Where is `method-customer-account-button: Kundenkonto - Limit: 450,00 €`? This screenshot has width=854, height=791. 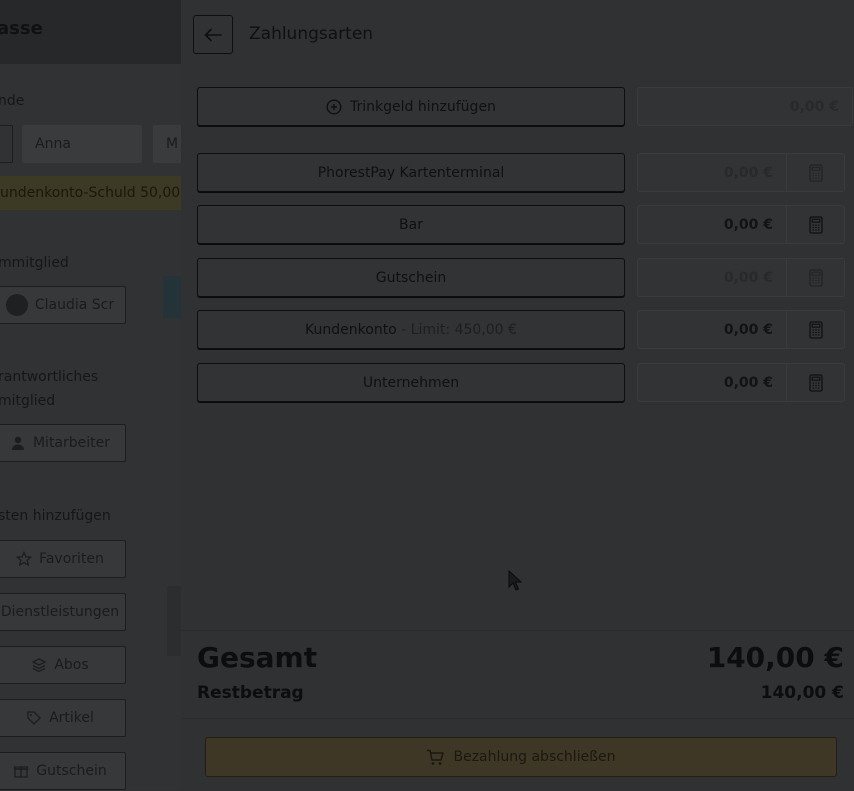
method-customer-account-button: Kundenkonto - Limit: 450,00 € is located at coordinates (411, 329).